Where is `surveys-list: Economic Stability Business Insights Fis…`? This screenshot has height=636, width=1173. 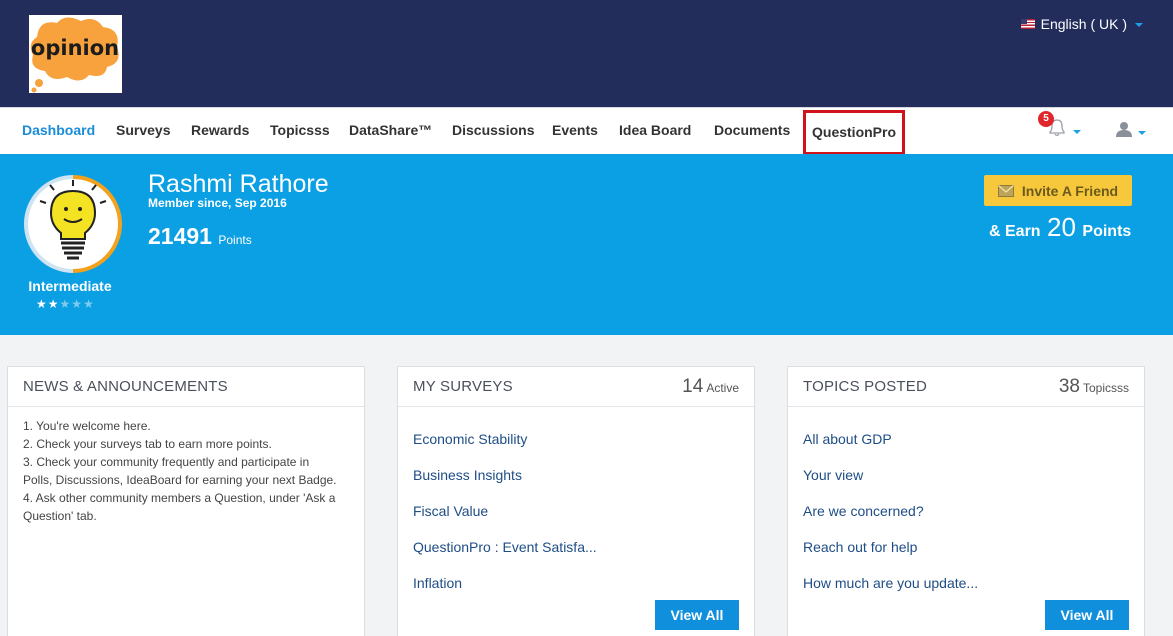
surveys-list: Economic Stability Business Insights Fis… is located at coordinates (576, 508).